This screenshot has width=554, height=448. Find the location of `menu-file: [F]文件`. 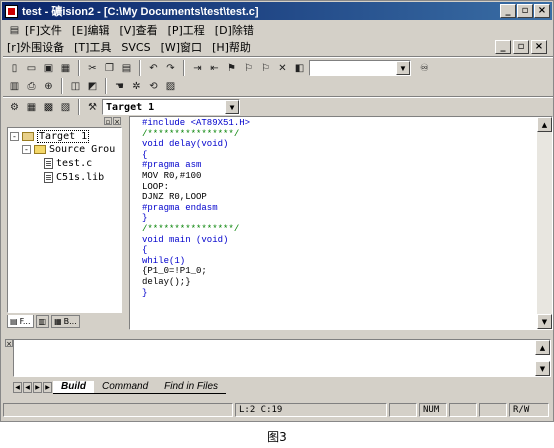

menu-file: [F]文件 is located at coordinates (43, 30).